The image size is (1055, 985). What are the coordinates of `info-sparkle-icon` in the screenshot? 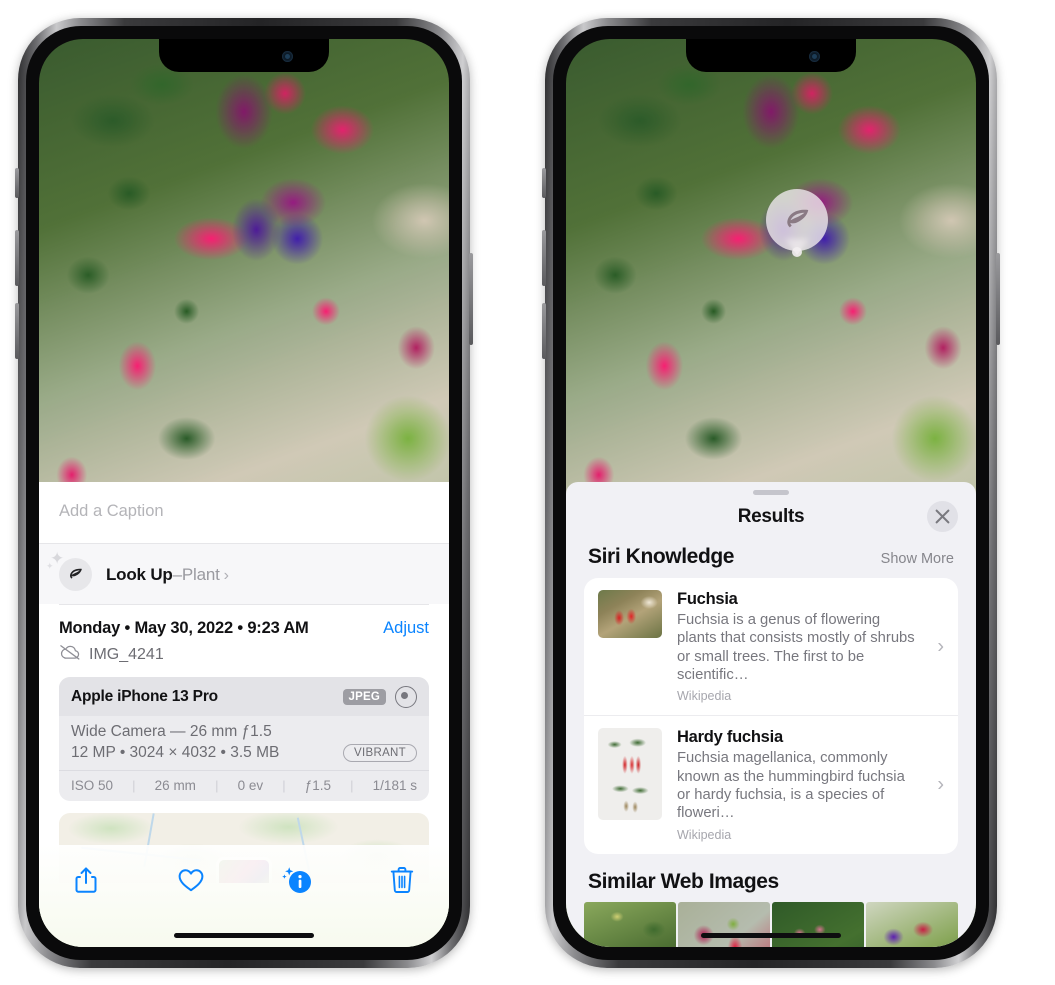 It's located at (296, 880).